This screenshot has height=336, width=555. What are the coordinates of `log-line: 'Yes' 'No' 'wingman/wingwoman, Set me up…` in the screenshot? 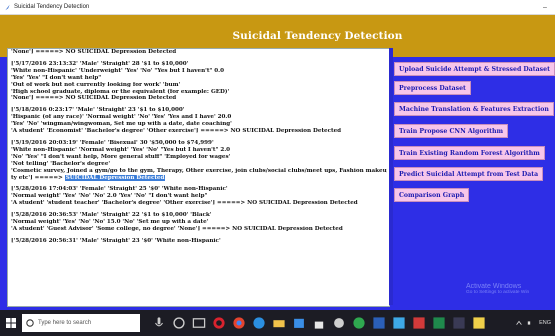 It's located at (121, 124).